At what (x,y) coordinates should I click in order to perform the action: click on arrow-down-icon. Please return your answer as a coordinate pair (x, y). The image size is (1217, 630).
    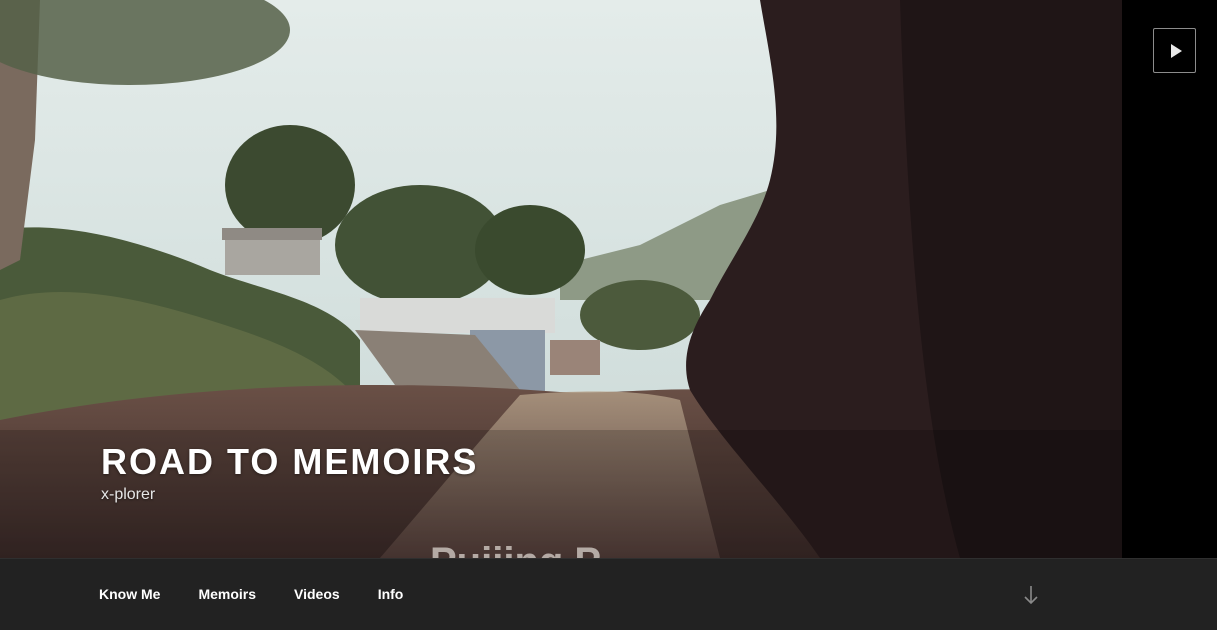
    Looking at the image, I should click on (1031, 595).